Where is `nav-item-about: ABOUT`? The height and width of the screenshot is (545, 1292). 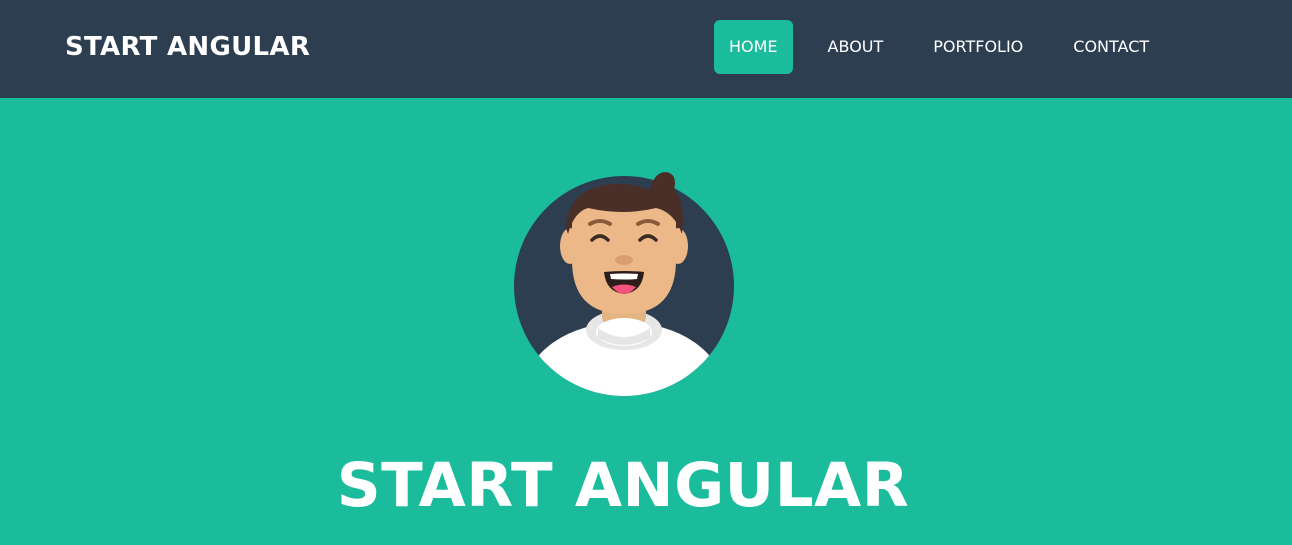 nav-item-about: ABOUT is located at coordinates (838, 47).